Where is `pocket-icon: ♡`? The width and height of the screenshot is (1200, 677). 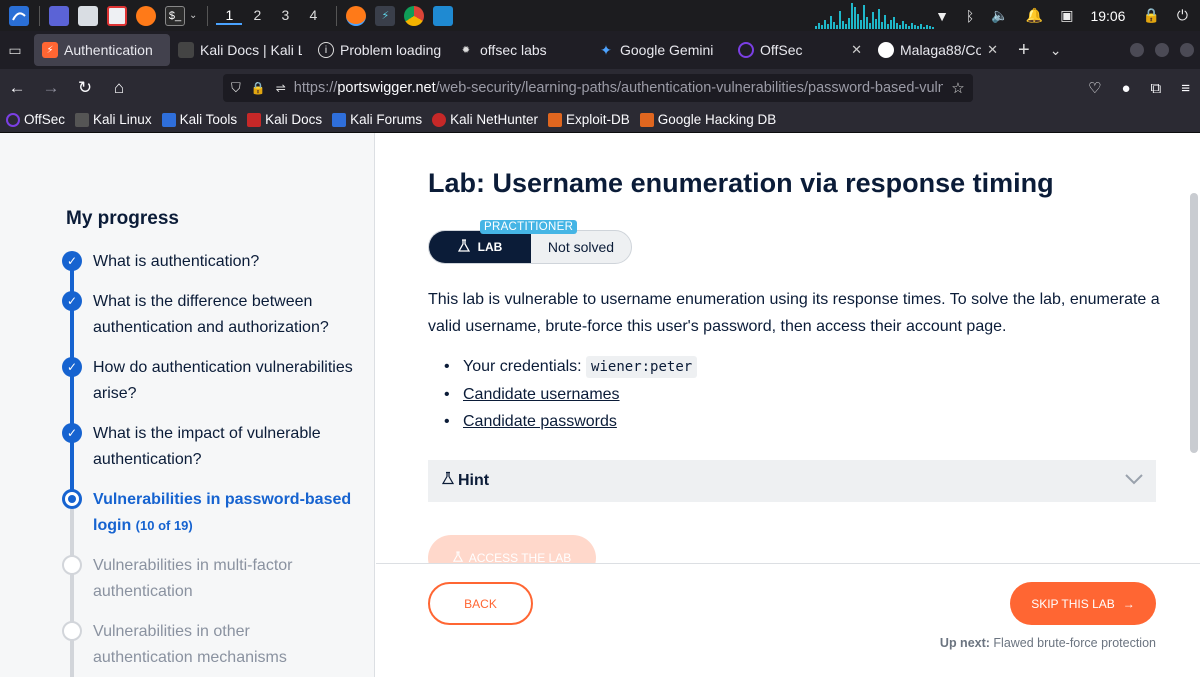
pocket-icon: ♡ is located at coordinates (1094, 88).